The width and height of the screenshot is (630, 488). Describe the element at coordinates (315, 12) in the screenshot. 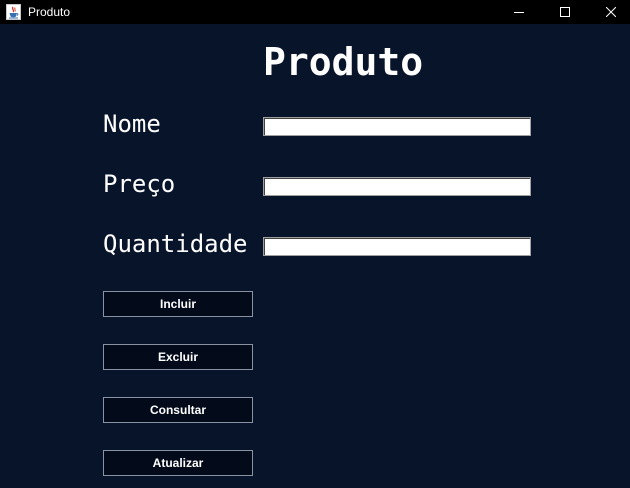

I see `title-bar: Produto` at that location.